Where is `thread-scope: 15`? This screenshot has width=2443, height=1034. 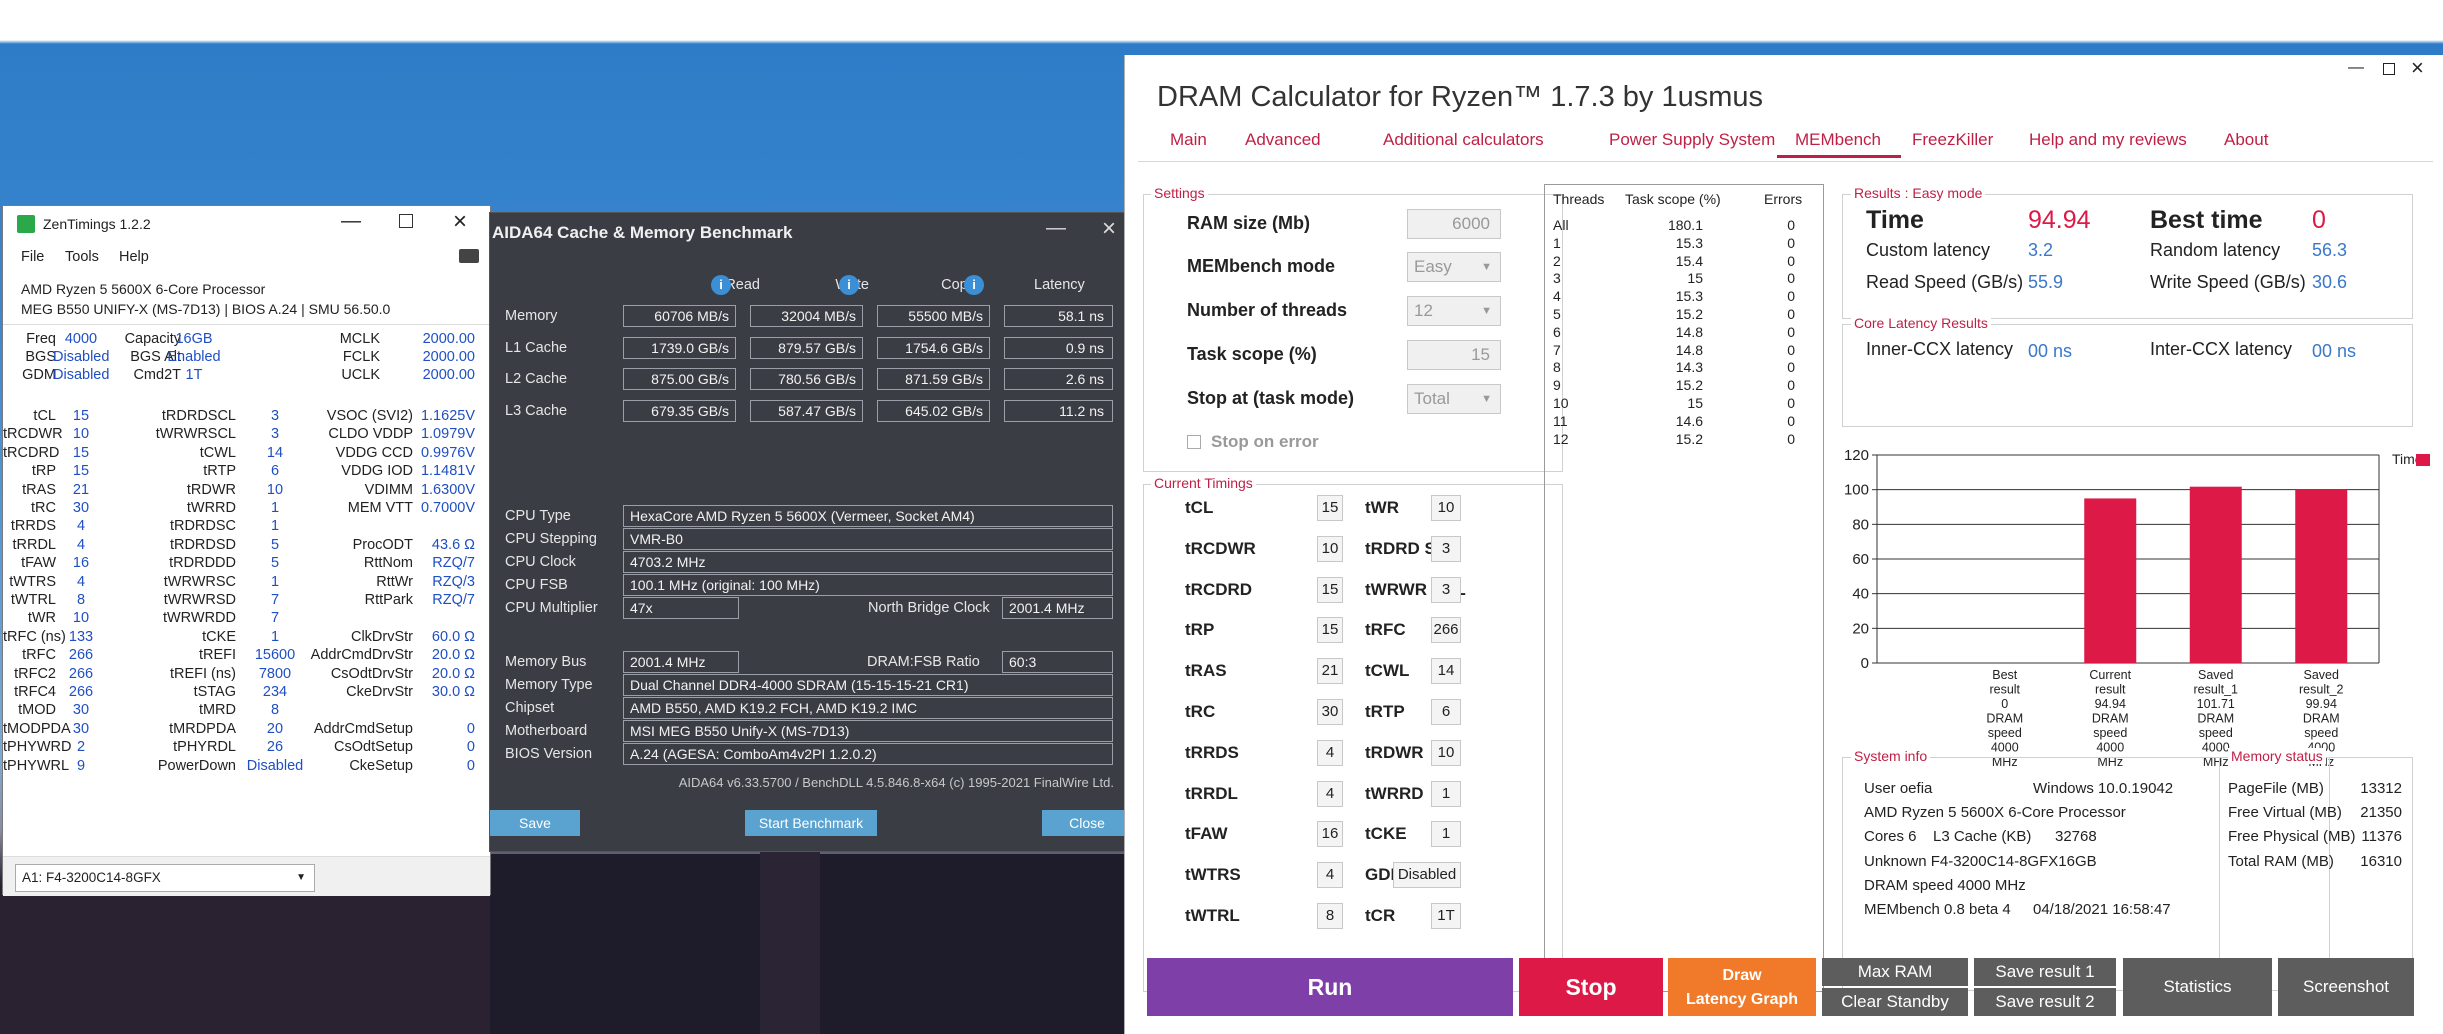
thread-scope: 15 is located at coordinates (1695, 403).